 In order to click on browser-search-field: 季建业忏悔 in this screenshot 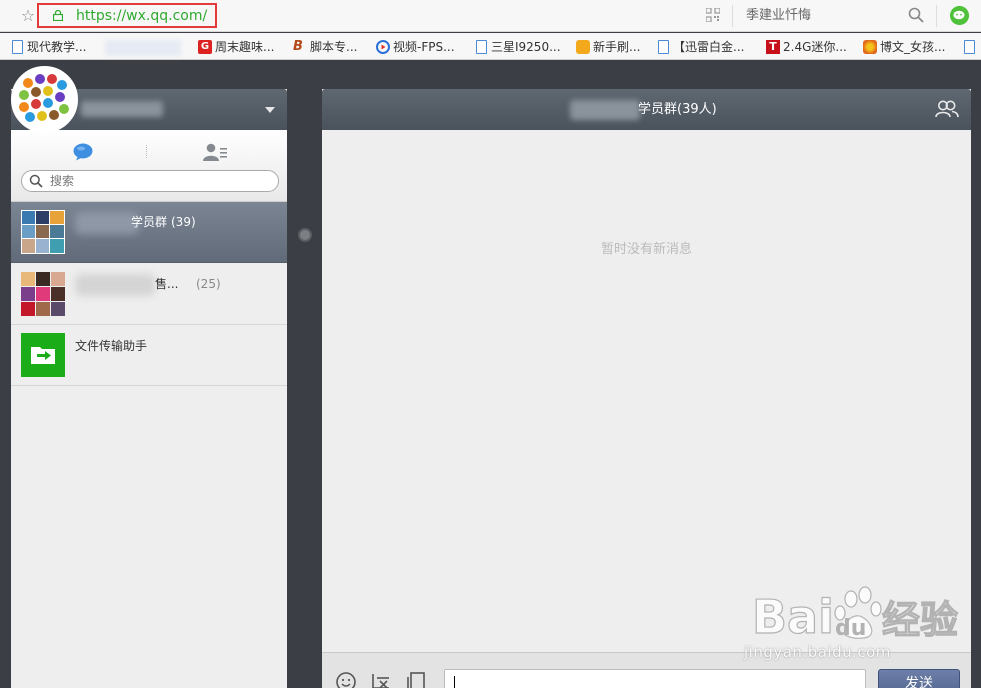, I will do `click(836, 16)`.